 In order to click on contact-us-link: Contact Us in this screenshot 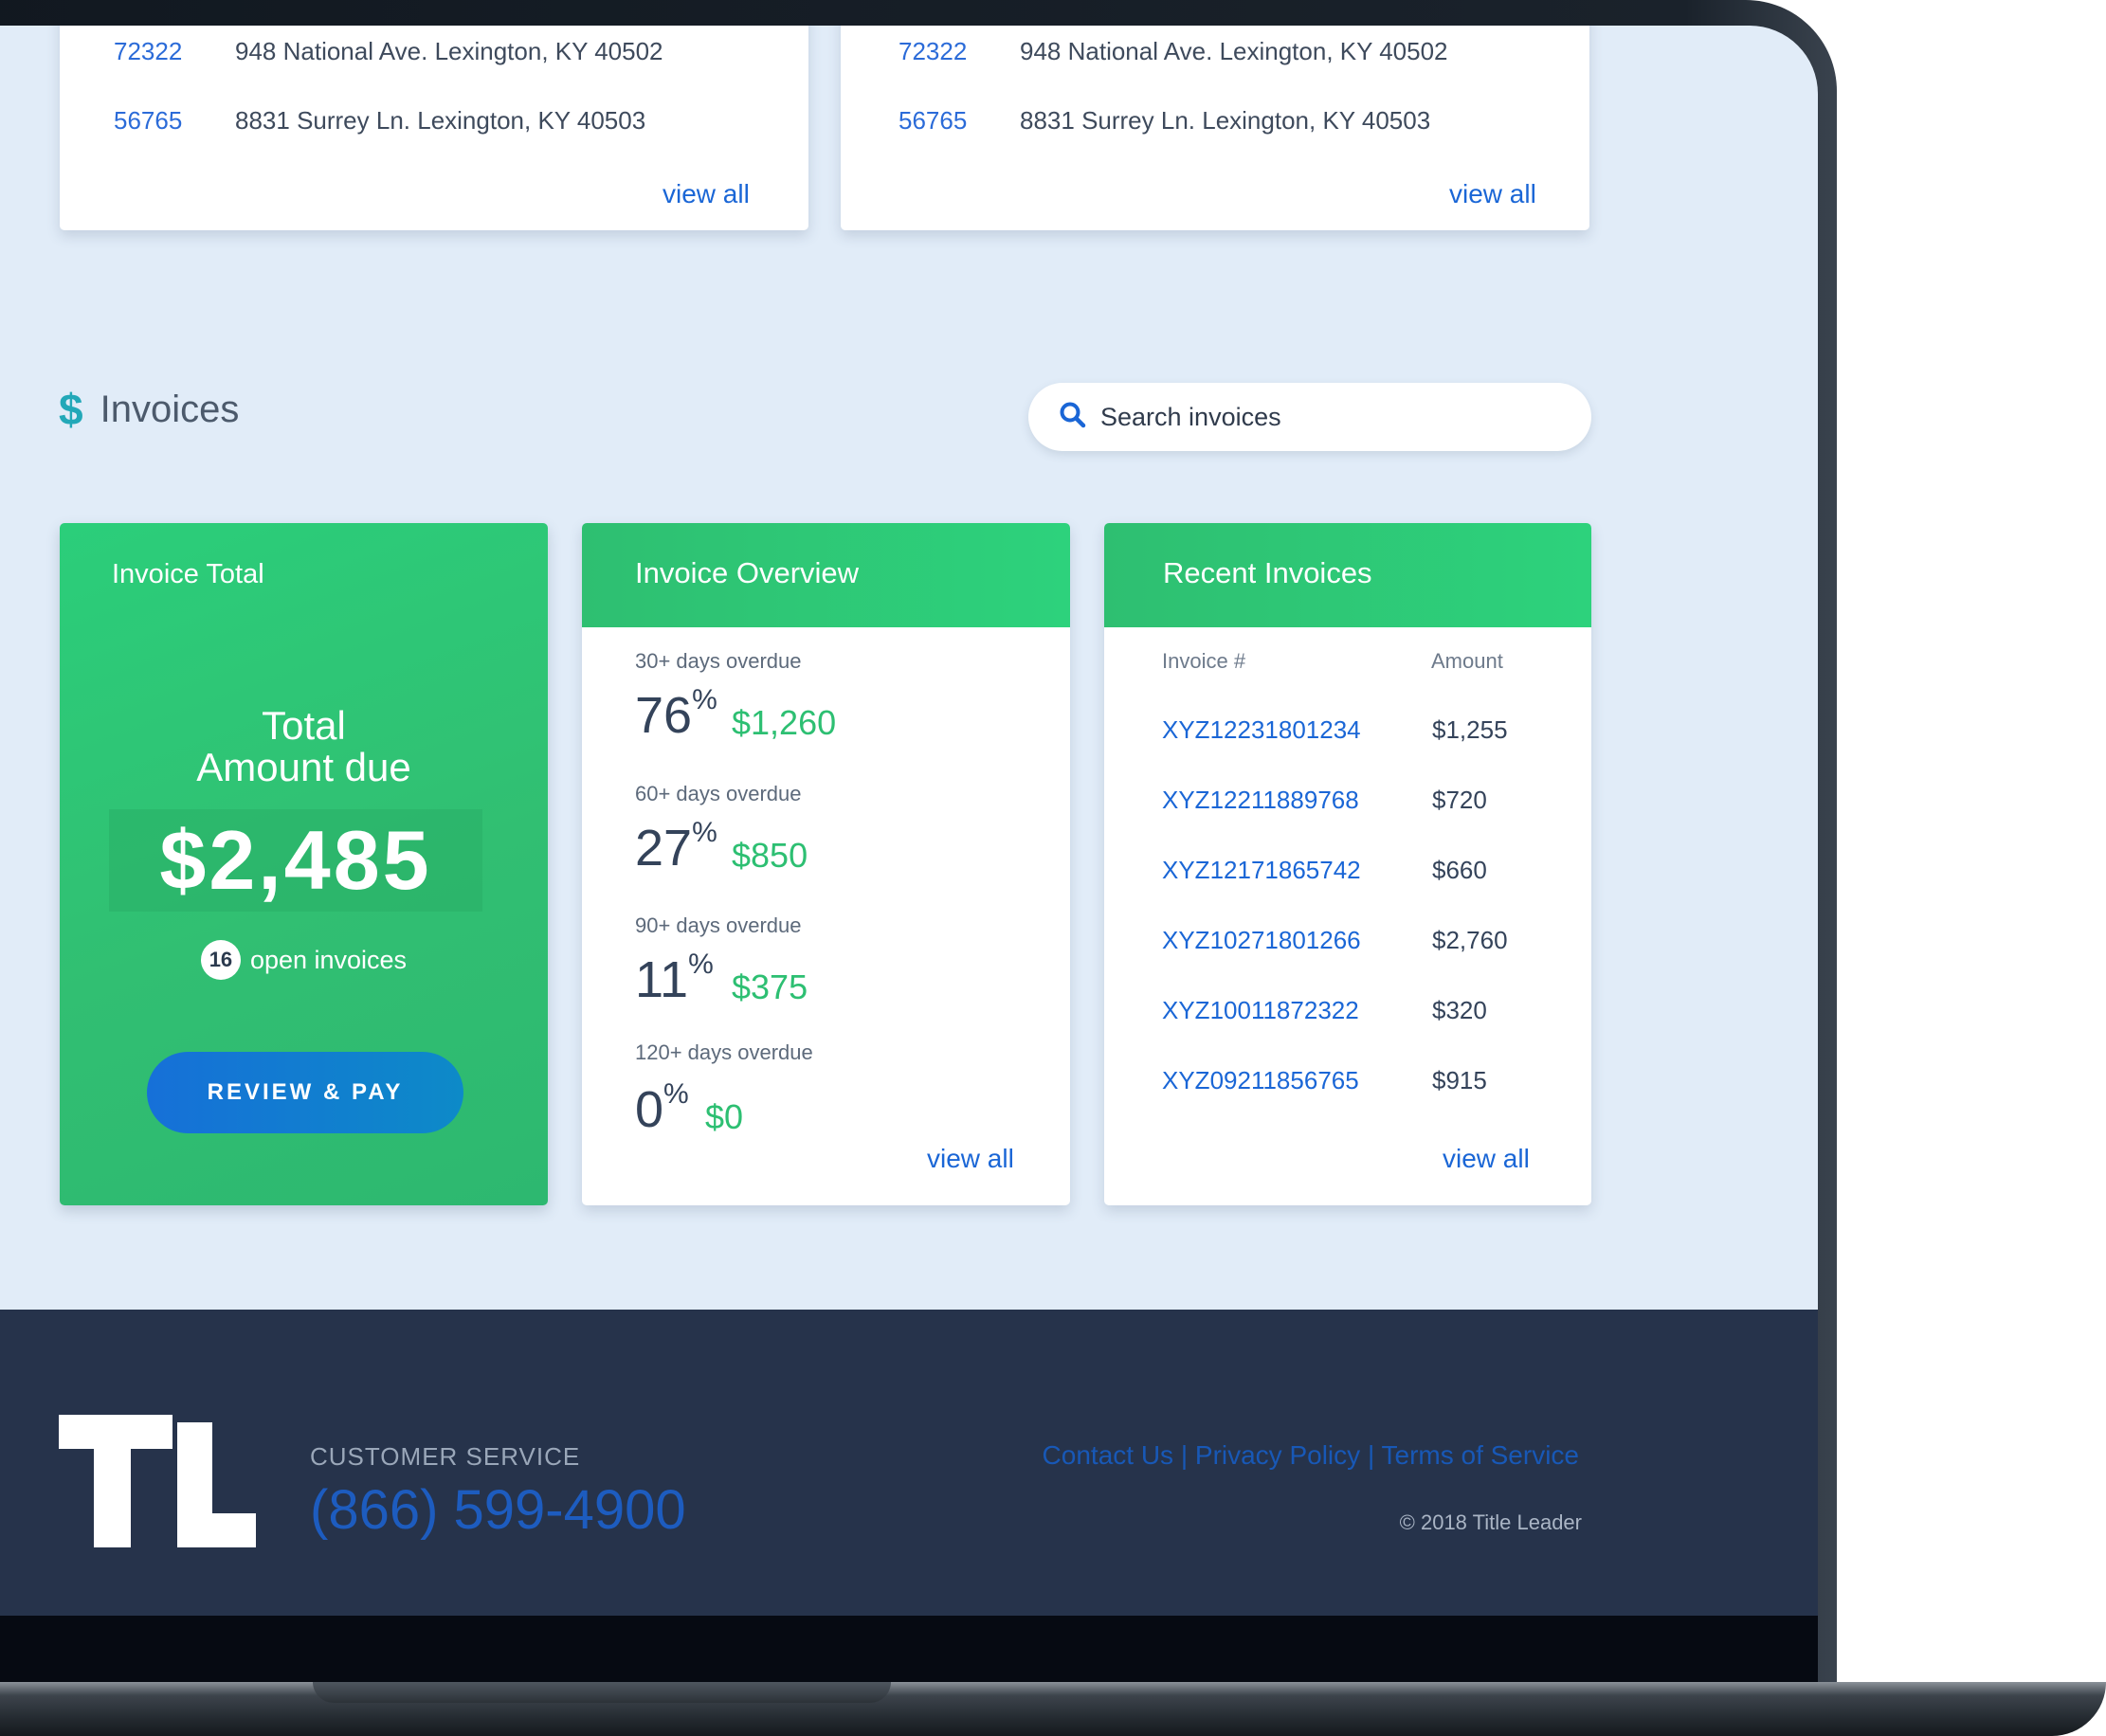, I will do `click(1108, 1455)`.